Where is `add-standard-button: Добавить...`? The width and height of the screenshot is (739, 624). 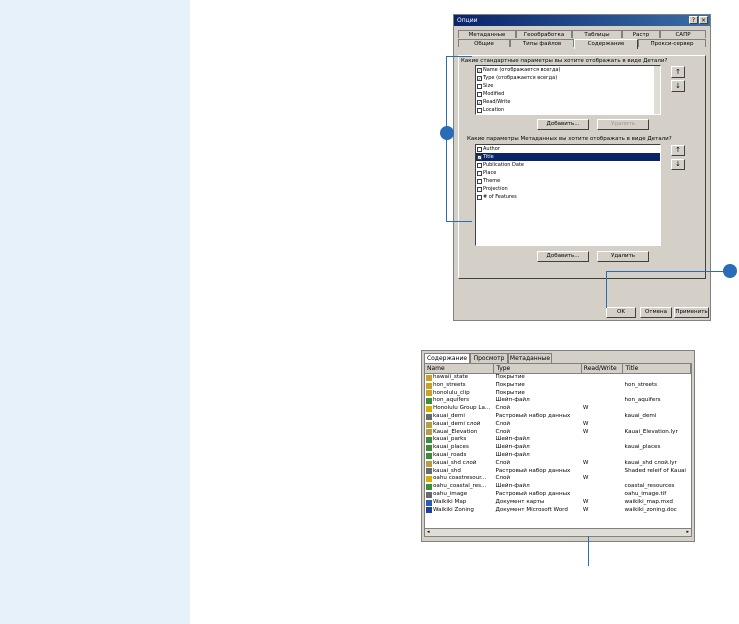
add-standard-button: Добавить... is located at coordinates (563, 124).